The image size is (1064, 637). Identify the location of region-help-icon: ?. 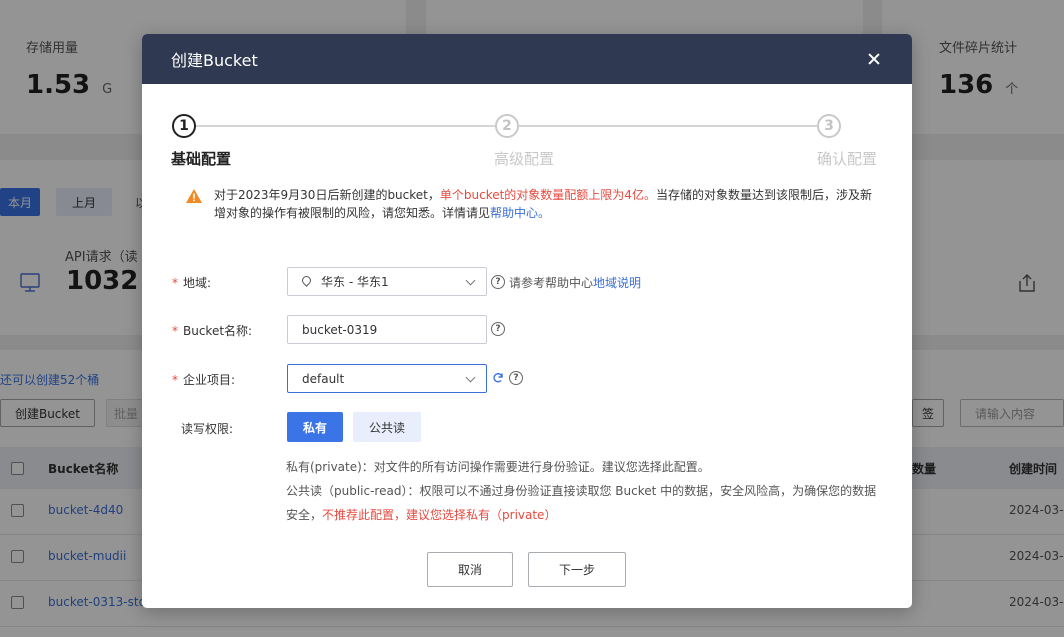
(498, 282).